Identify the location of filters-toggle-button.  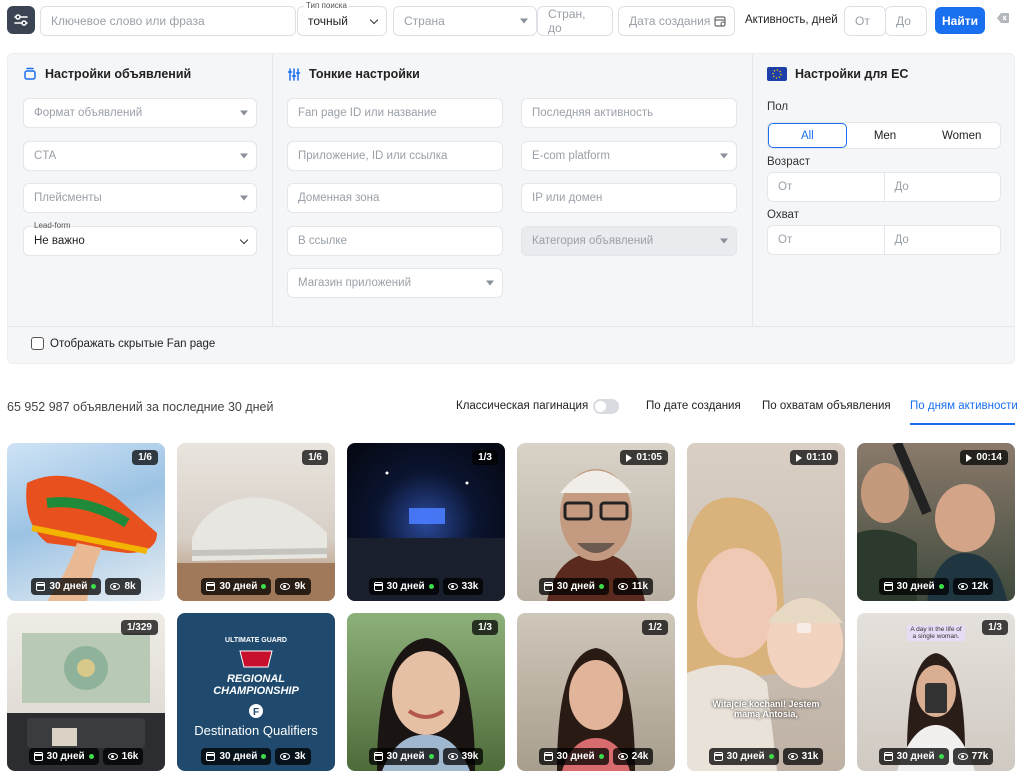
(21, 20).